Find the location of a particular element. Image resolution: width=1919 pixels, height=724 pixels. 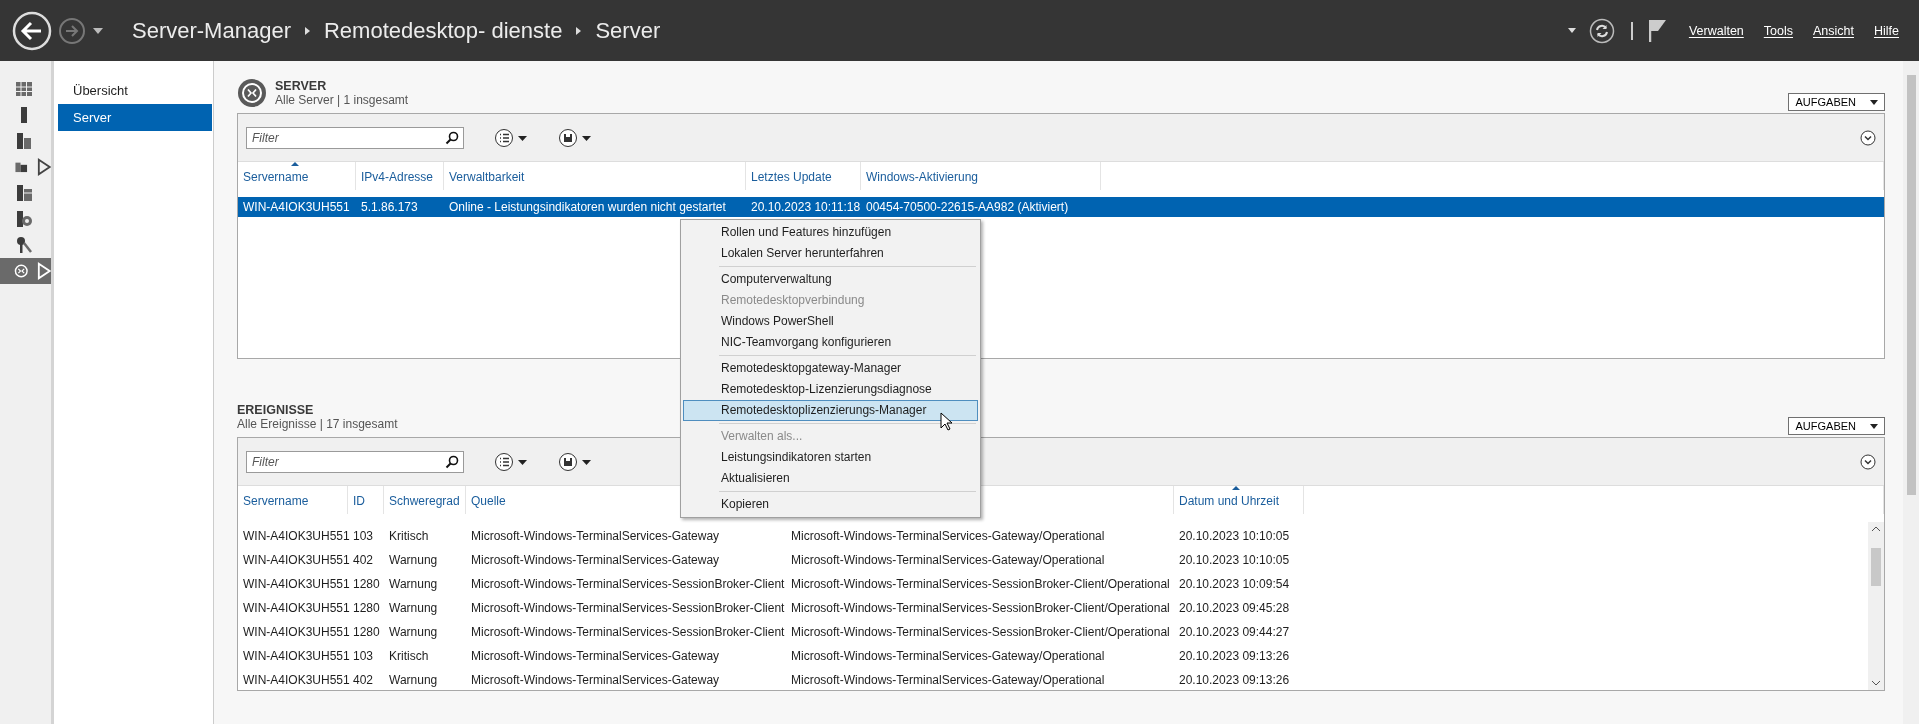

column-header: Windows-Aktivierung is located at coordinates (981, 176).